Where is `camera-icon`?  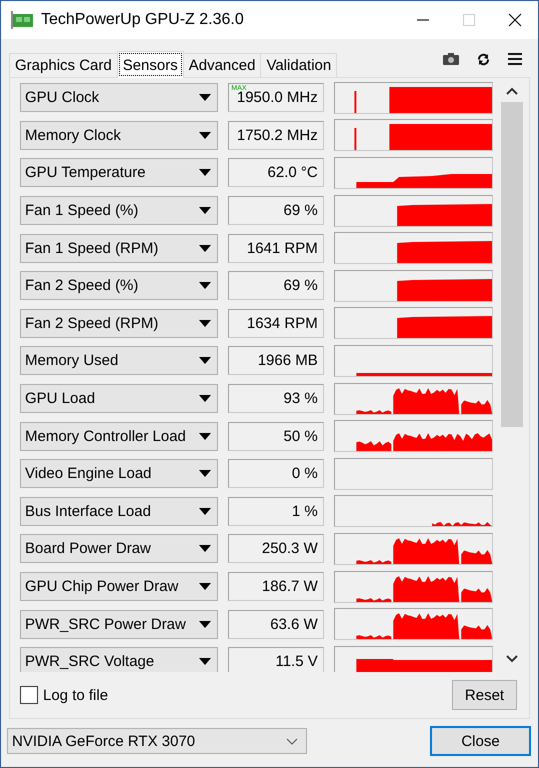 camera-icon is located at coordinates (451, 59).